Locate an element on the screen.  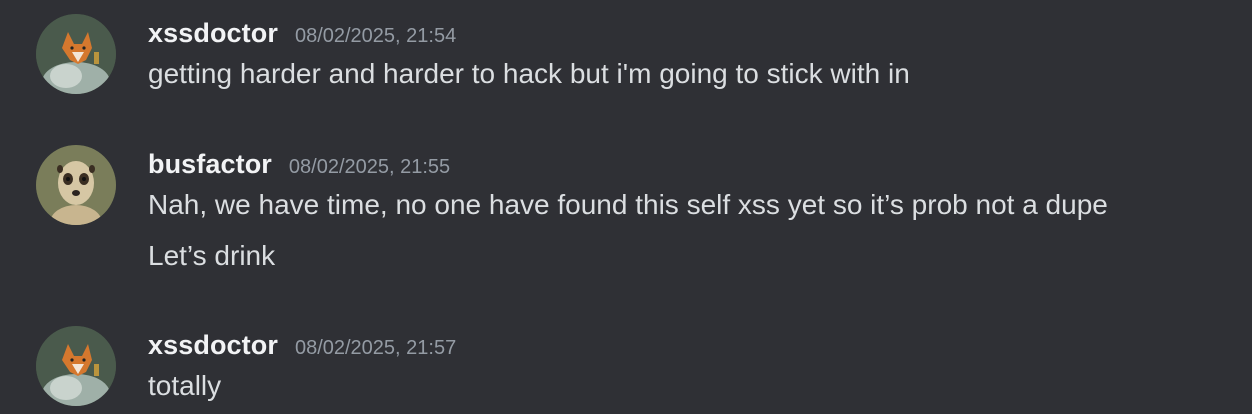
timestamp: 08/02/2025, 21:55 is located at coordinates (369, 167).